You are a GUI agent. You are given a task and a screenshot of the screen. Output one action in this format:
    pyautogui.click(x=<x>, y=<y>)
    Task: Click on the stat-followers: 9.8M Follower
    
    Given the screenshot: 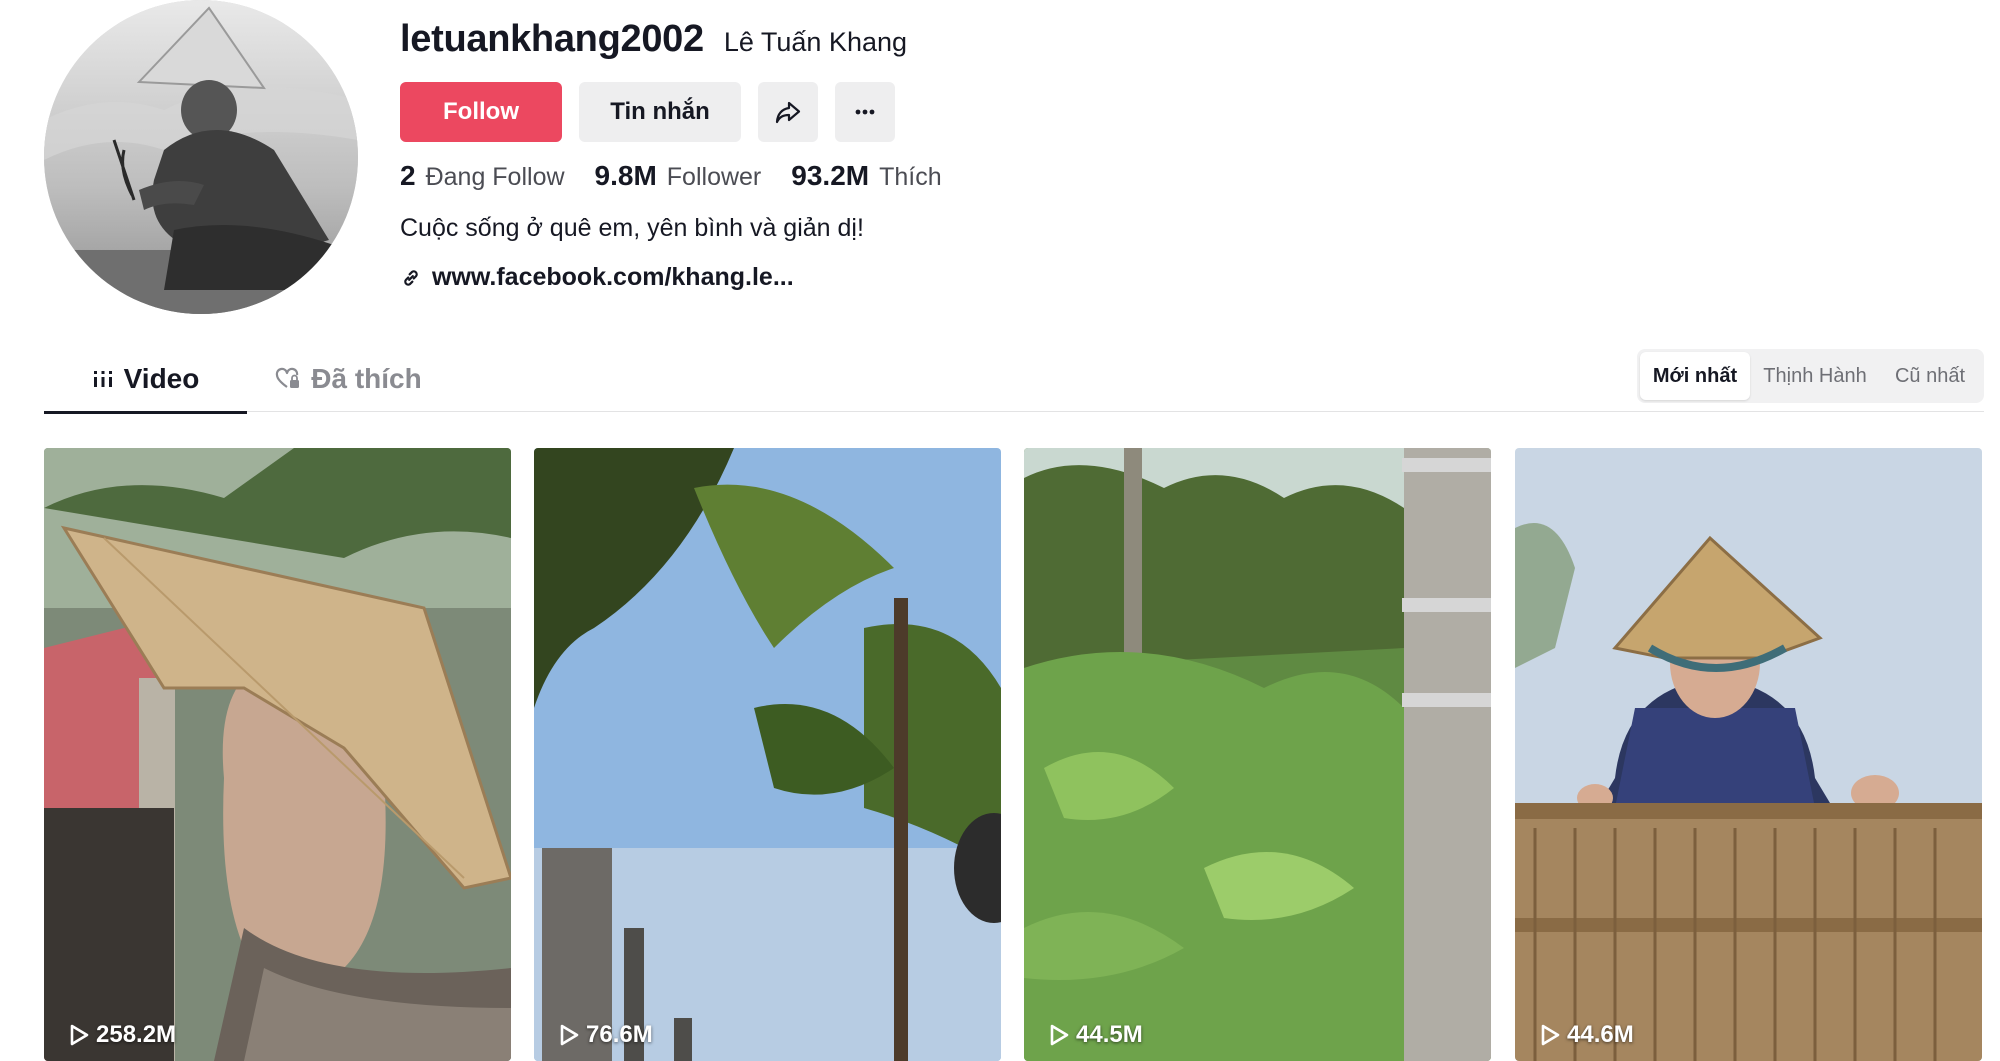 What is the action you would take?
    pyautogui.click(x=678, y=176)
    